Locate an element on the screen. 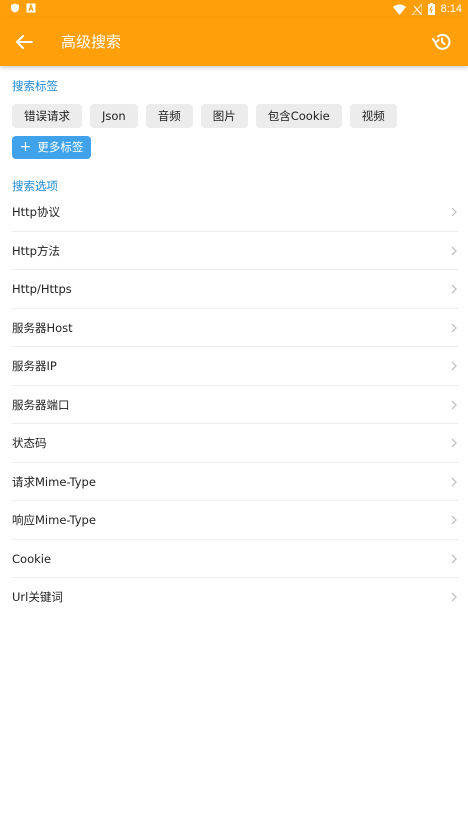 Image resolution: width=468 pixels, height=832 pixels. option-label: 服务器端口 is located at coordinates (41, 404).